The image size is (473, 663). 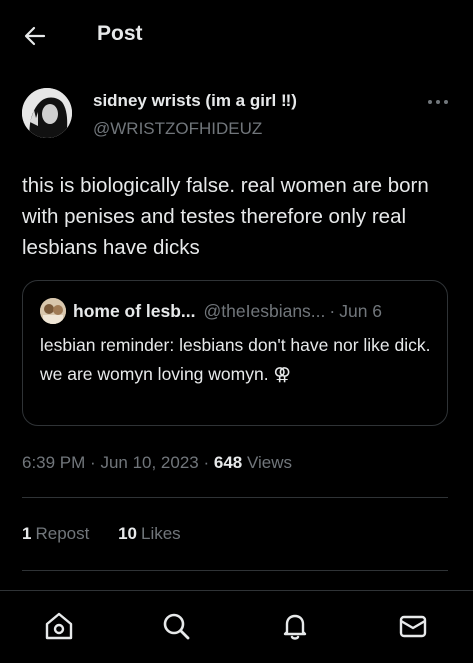 I want to click on reposts-label: Repost, so click(x=62, y=533).